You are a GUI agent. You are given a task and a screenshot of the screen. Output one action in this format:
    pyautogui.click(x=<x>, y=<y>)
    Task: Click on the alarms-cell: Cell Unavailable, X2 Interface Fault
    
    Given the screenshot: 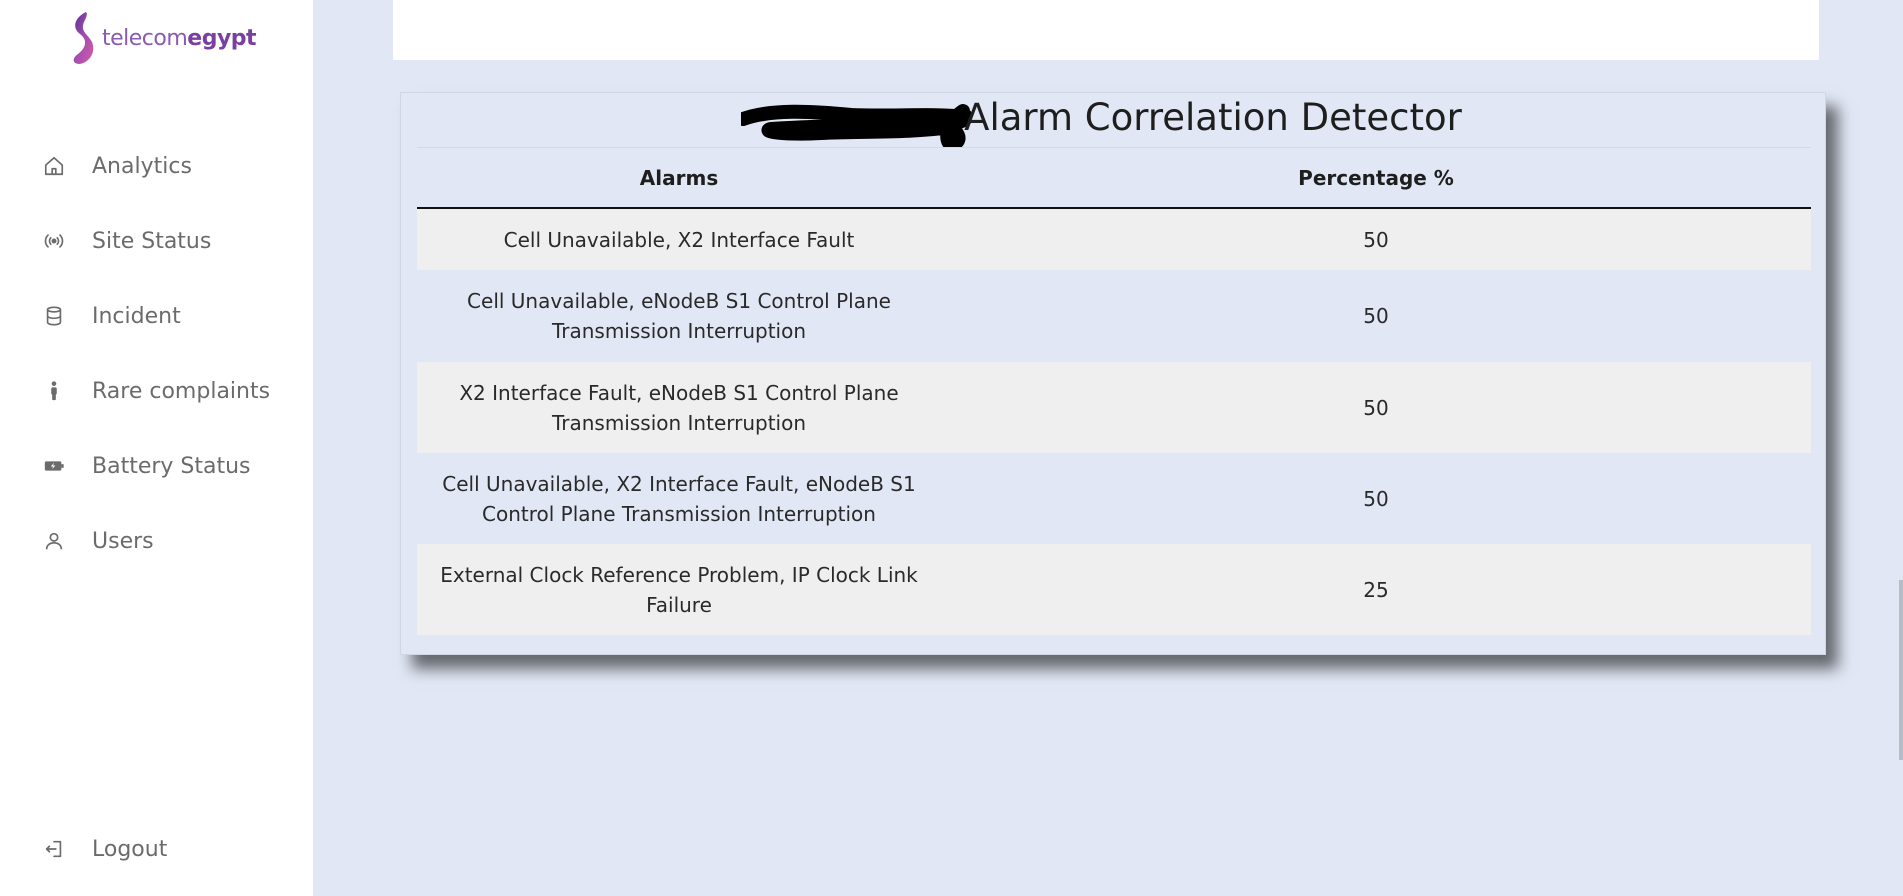 What is the action you would take?
    pyautogui.click(x=679, y=239)
    